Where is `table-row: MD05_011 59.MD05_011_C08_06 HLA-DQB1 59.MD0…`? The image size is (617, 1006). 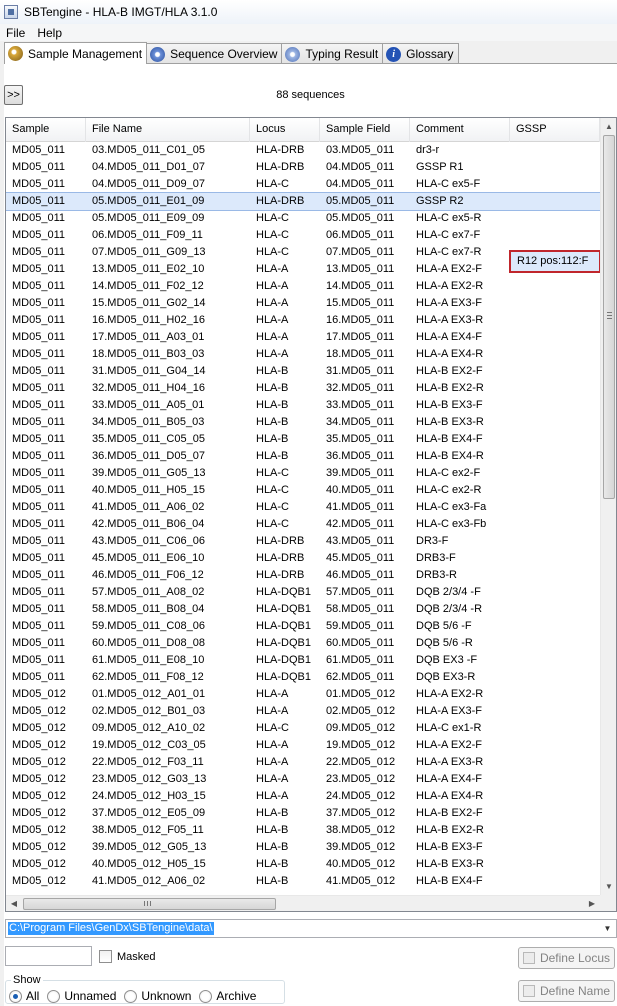
table-row: MD05_011 59.MD05_011_C08_06 HLA-DQB1 59.MD0… is located at coordinates (303, 626).